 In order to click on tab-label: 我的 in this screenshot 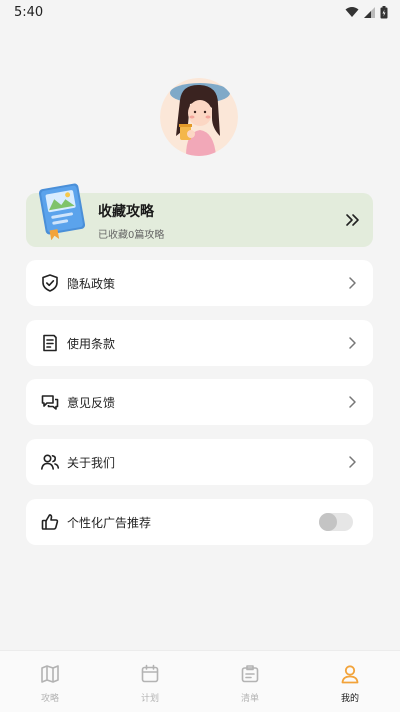, I will do `click(349, 699)`.